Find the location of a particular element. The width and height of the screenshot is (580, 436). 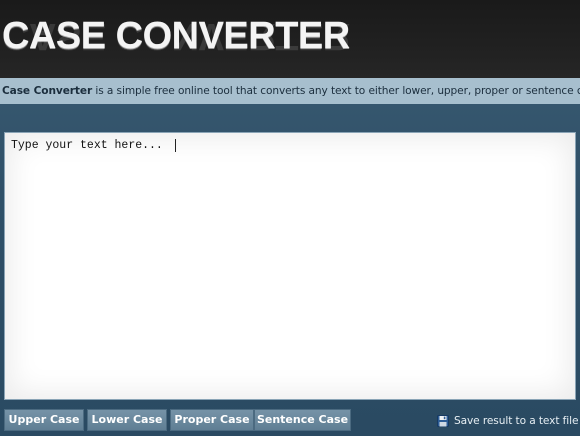

save-result-label: Save result to a text file is located at coordinates (516, 420).